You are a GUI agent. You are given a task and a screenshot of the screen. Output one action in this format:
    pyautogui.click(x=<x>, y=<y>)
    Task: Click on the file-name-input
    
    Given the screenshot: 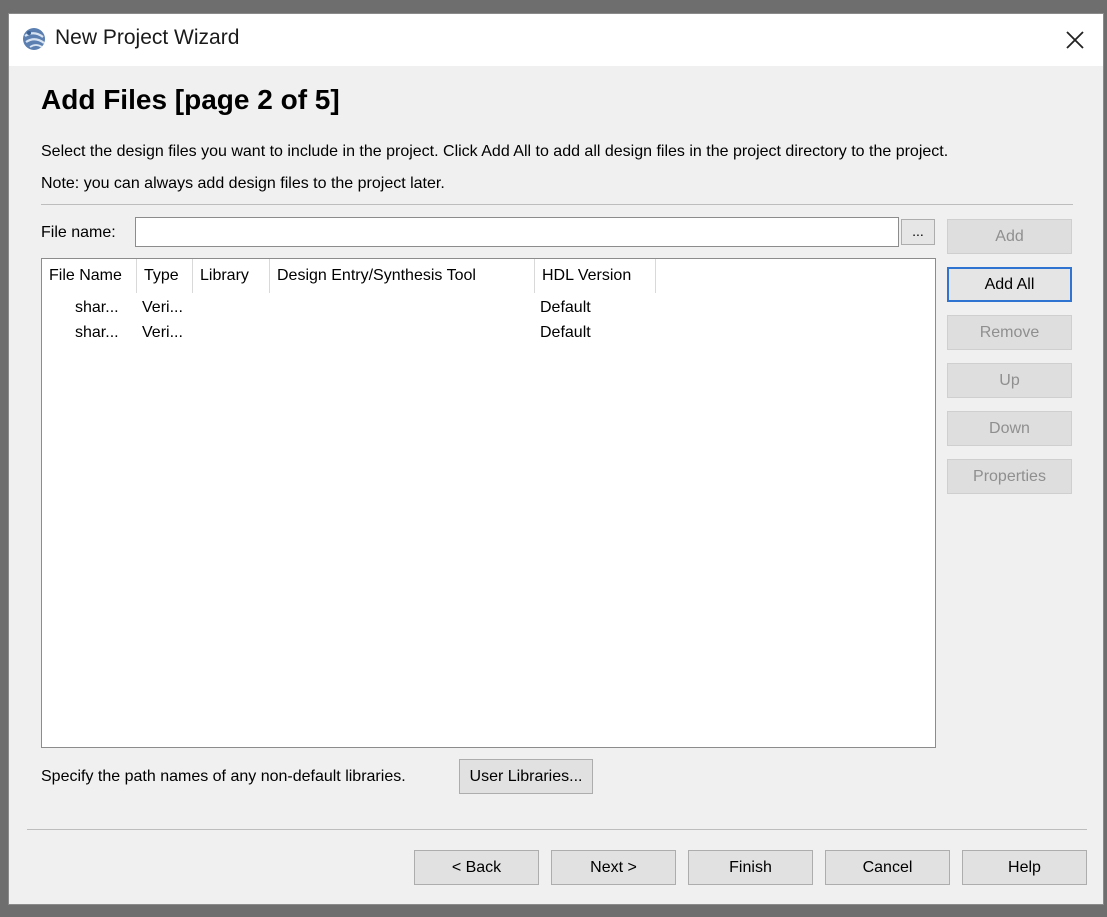 What is the action you would take?
    pyautogui.click(x=517, y=232)
    